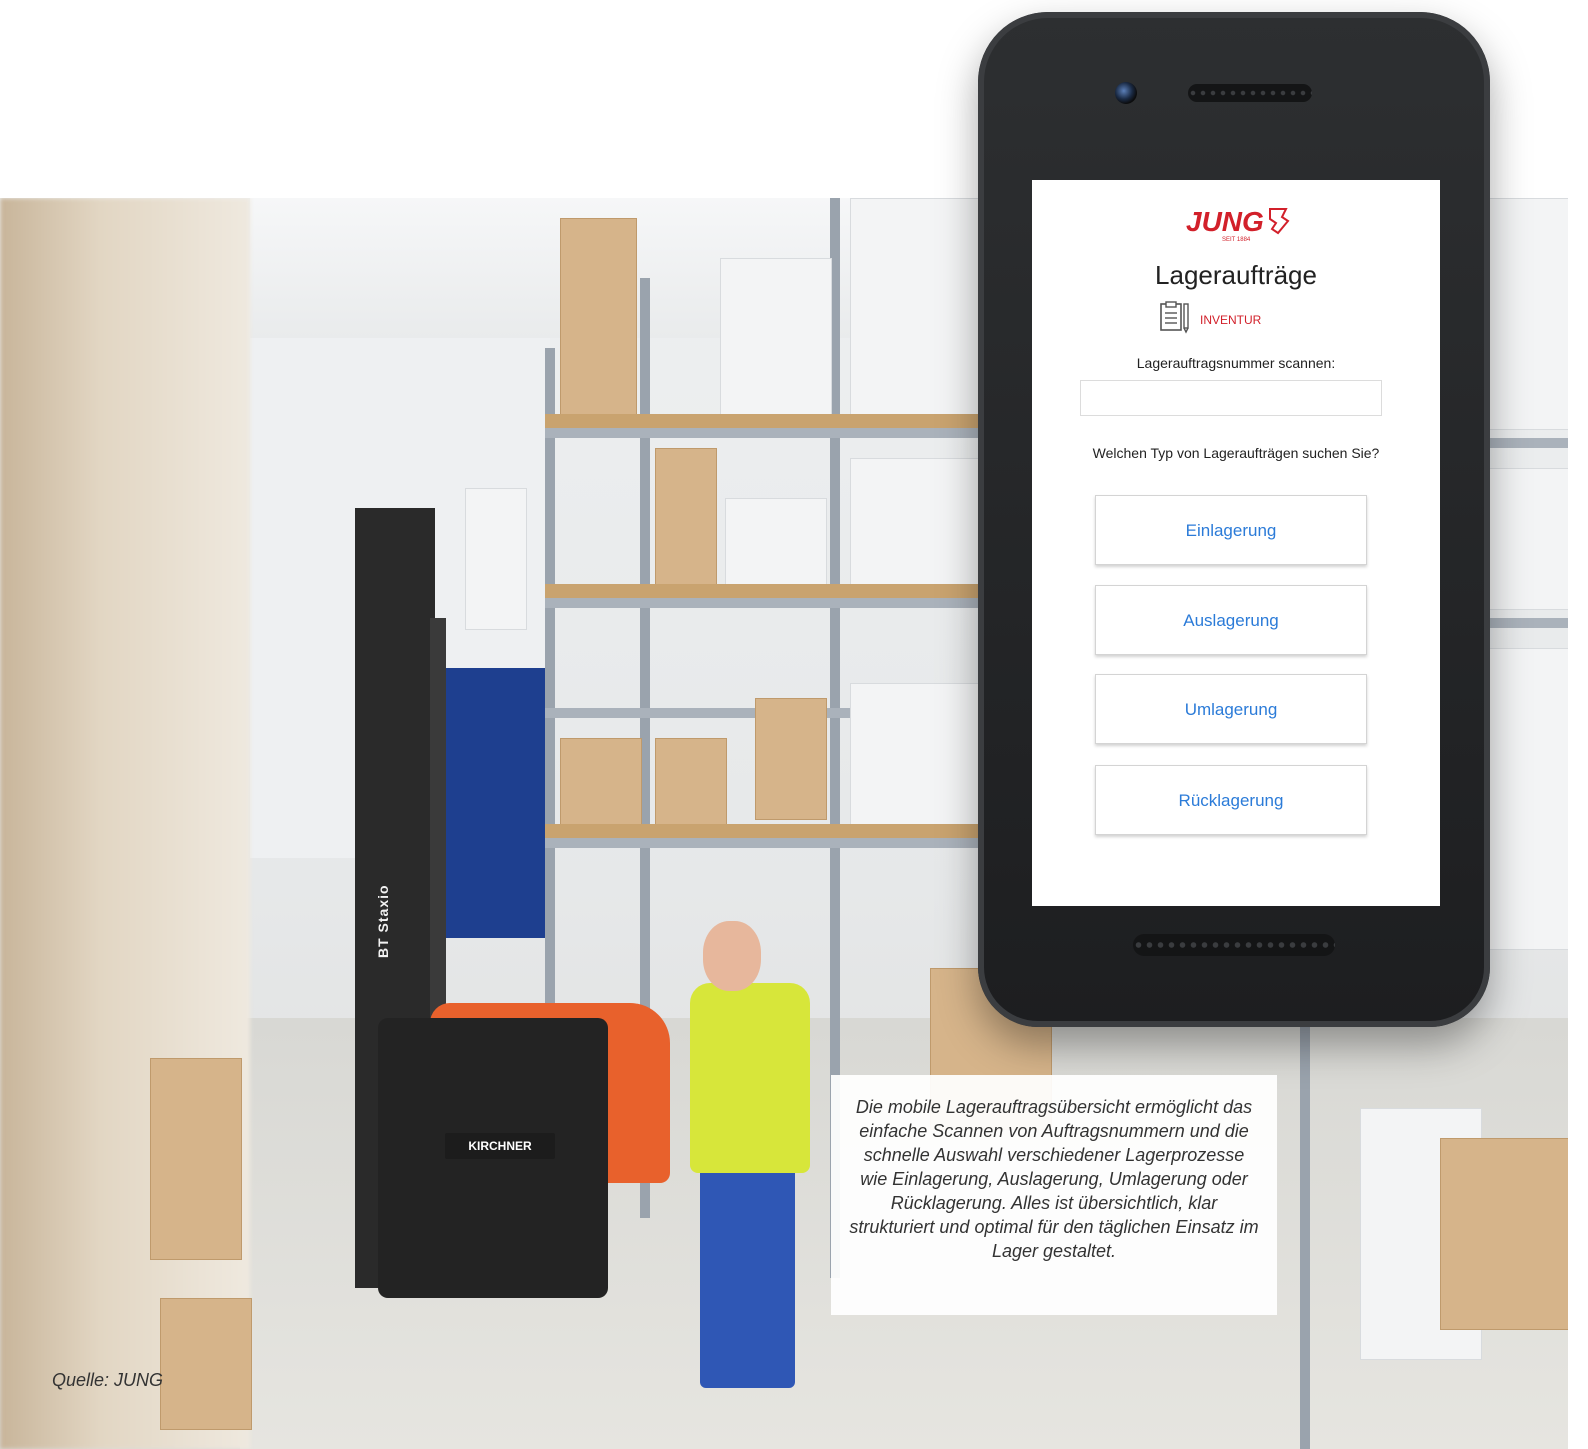  Describe the element at coordinates (1174, 317) in the screenshot. I see `clipboard-icon` at that location.